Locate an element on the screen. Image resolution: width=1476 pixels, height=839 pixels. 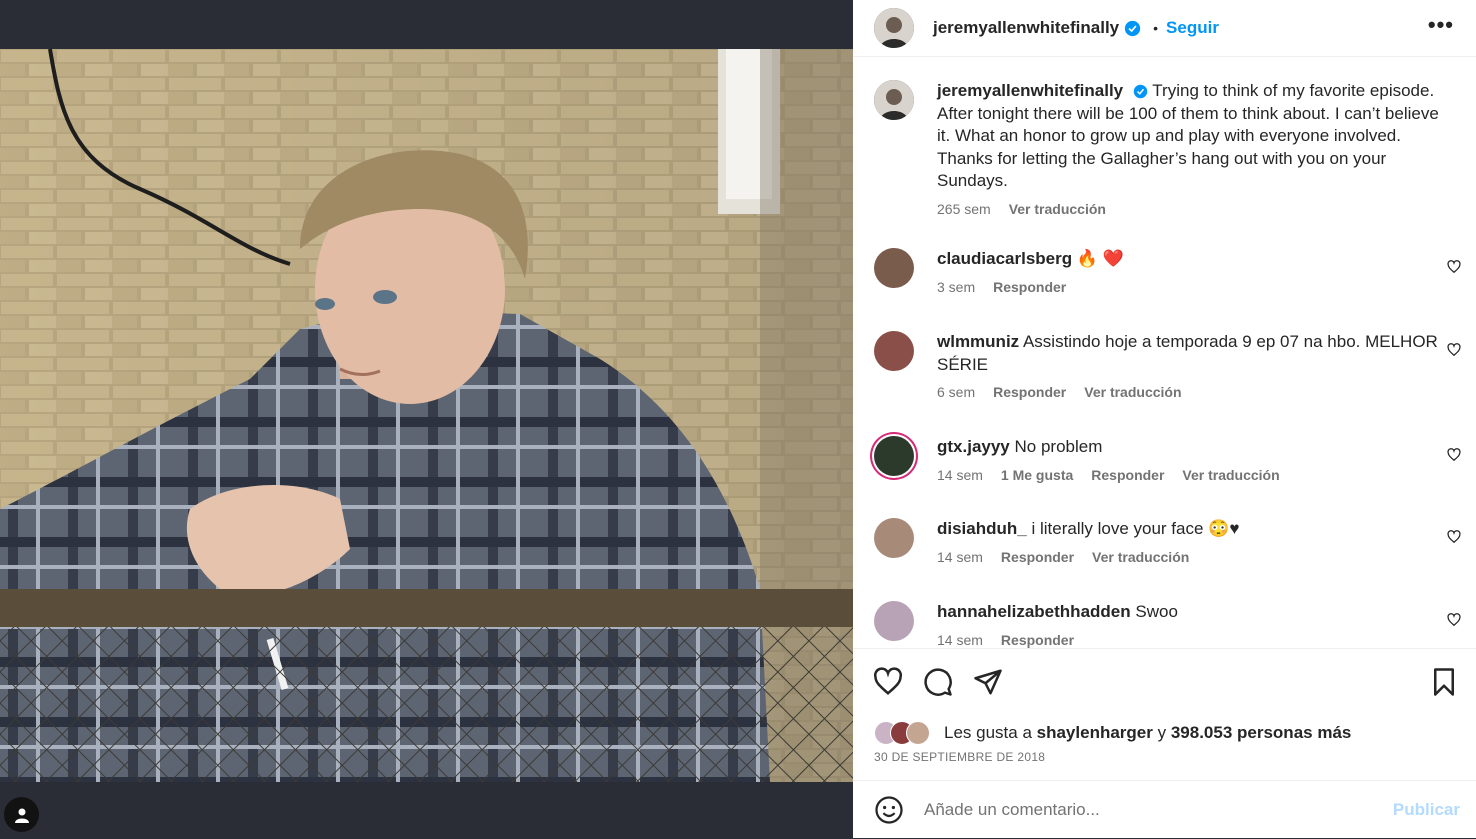
publish-button: Publicar is located at coordinates (1426, 810).